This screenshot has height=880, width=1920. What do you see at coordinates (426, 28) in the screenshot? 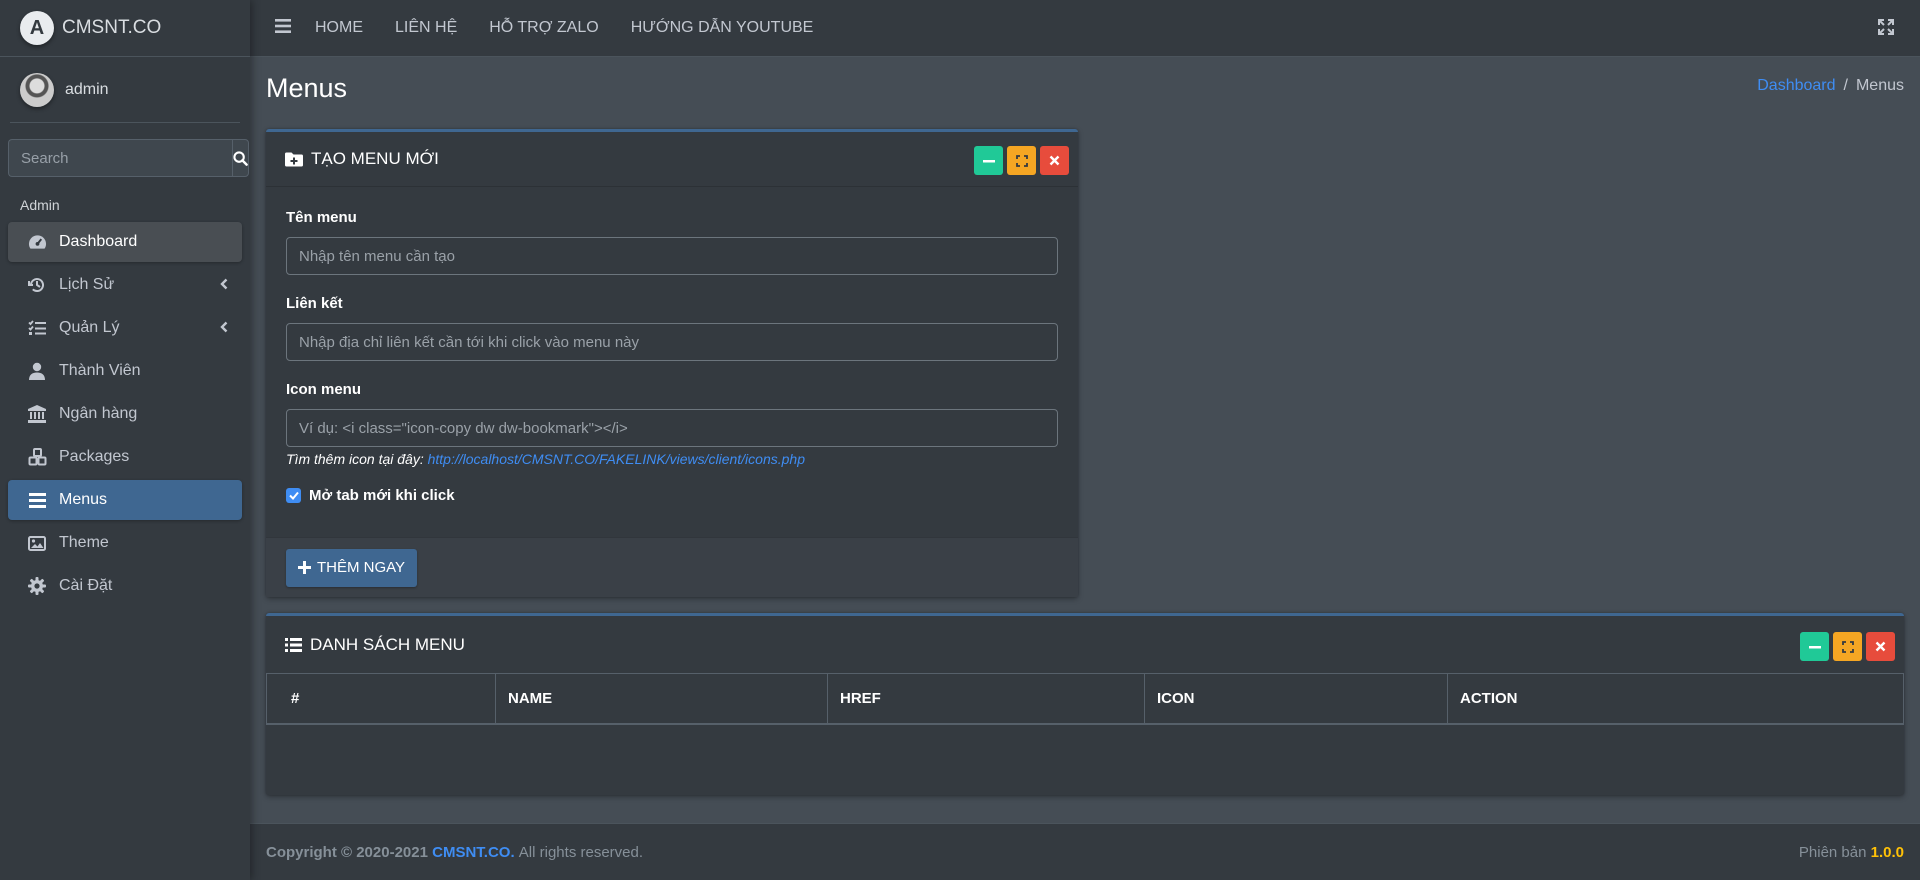
I see `nav-link-contact: LIÊN HỆ` at bounding box center [426, 28].